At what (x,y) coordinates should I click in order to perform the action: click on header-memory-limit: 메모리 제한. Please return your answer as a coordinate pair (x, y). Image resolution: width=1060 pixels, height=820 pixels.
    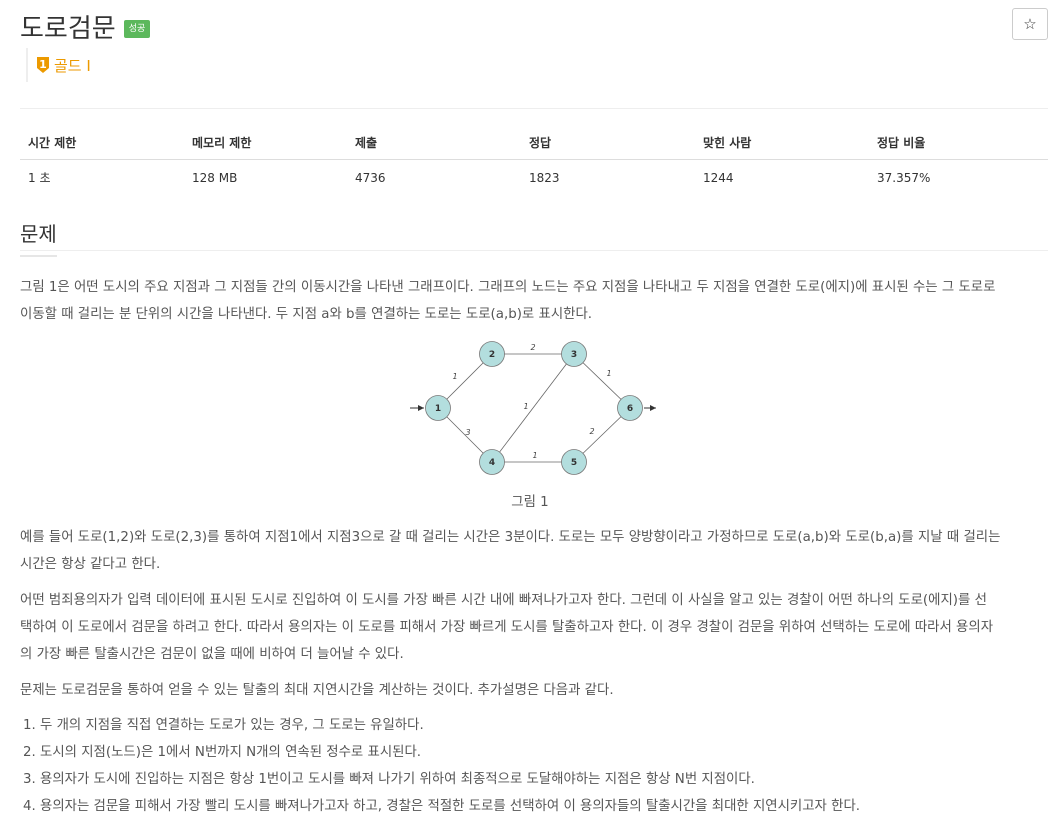
    Looking at the image, I should click on (265, 144).